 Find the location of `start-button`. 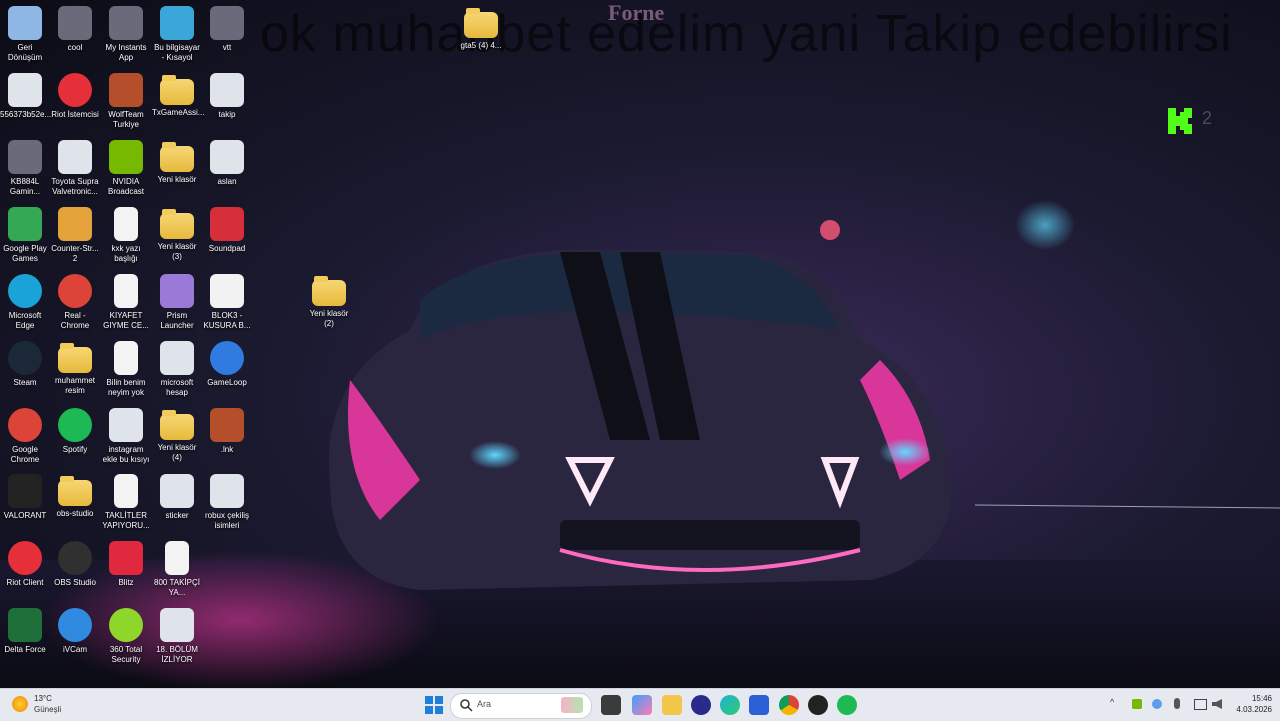

start-button is located at coordinates (434, 705).